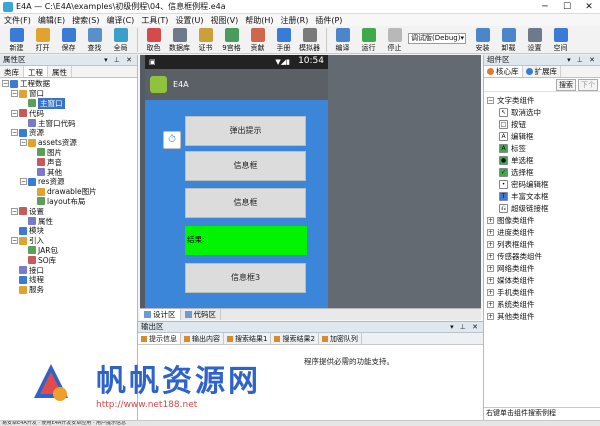  Describe the element at coordinates (205, 39) in the screenshot. I see `toolbar-certificate-button: 证书` at that location.